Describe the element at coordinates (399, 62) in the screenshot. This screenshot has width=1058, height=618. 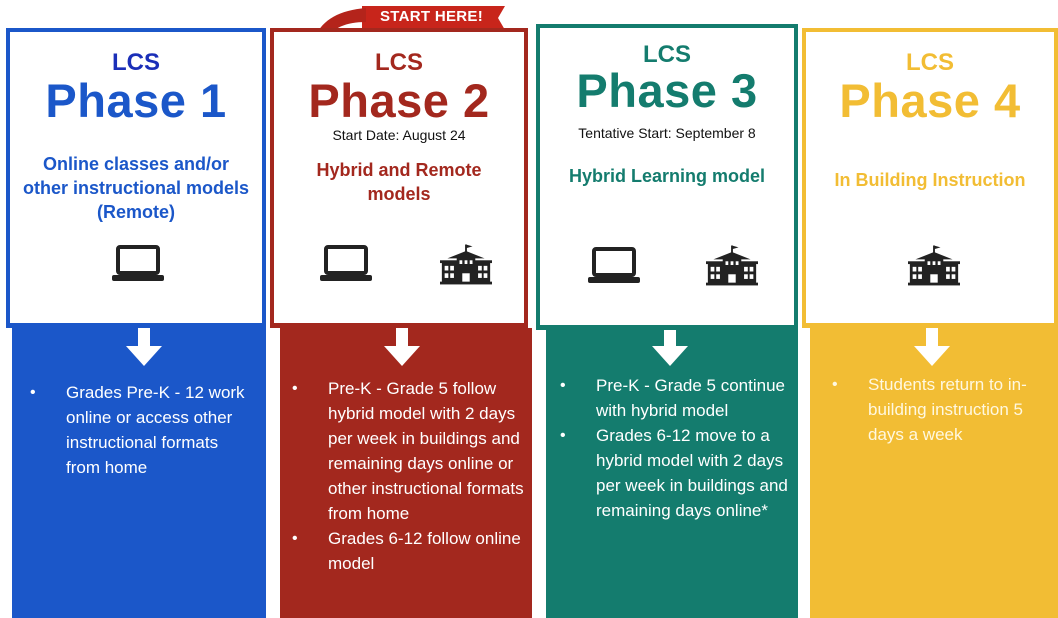
I see `phase-2-lcs: LCS` at that location.